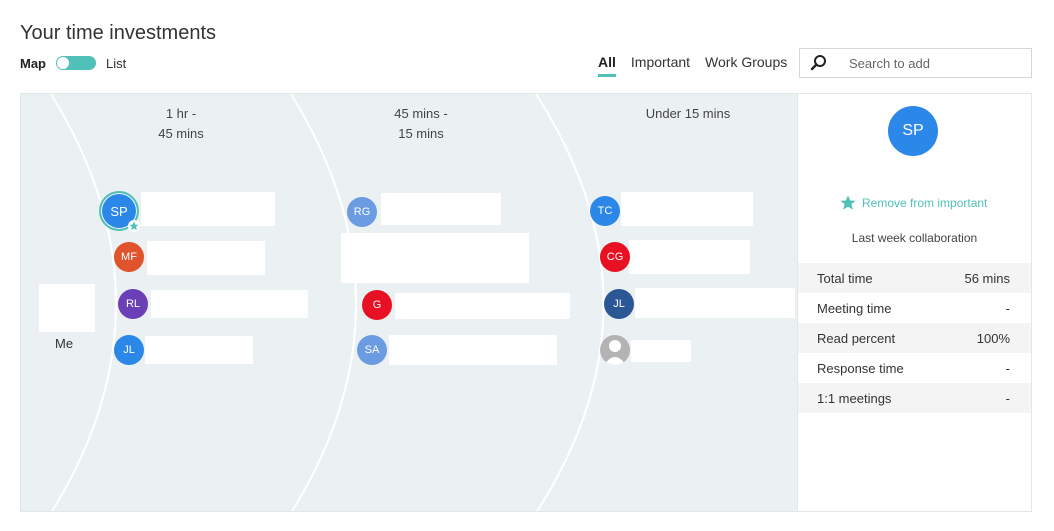 Image resolution: width=1054 pixels, height=531 pixels. I want to click on person-avatar-g: G, so click(377, 305).